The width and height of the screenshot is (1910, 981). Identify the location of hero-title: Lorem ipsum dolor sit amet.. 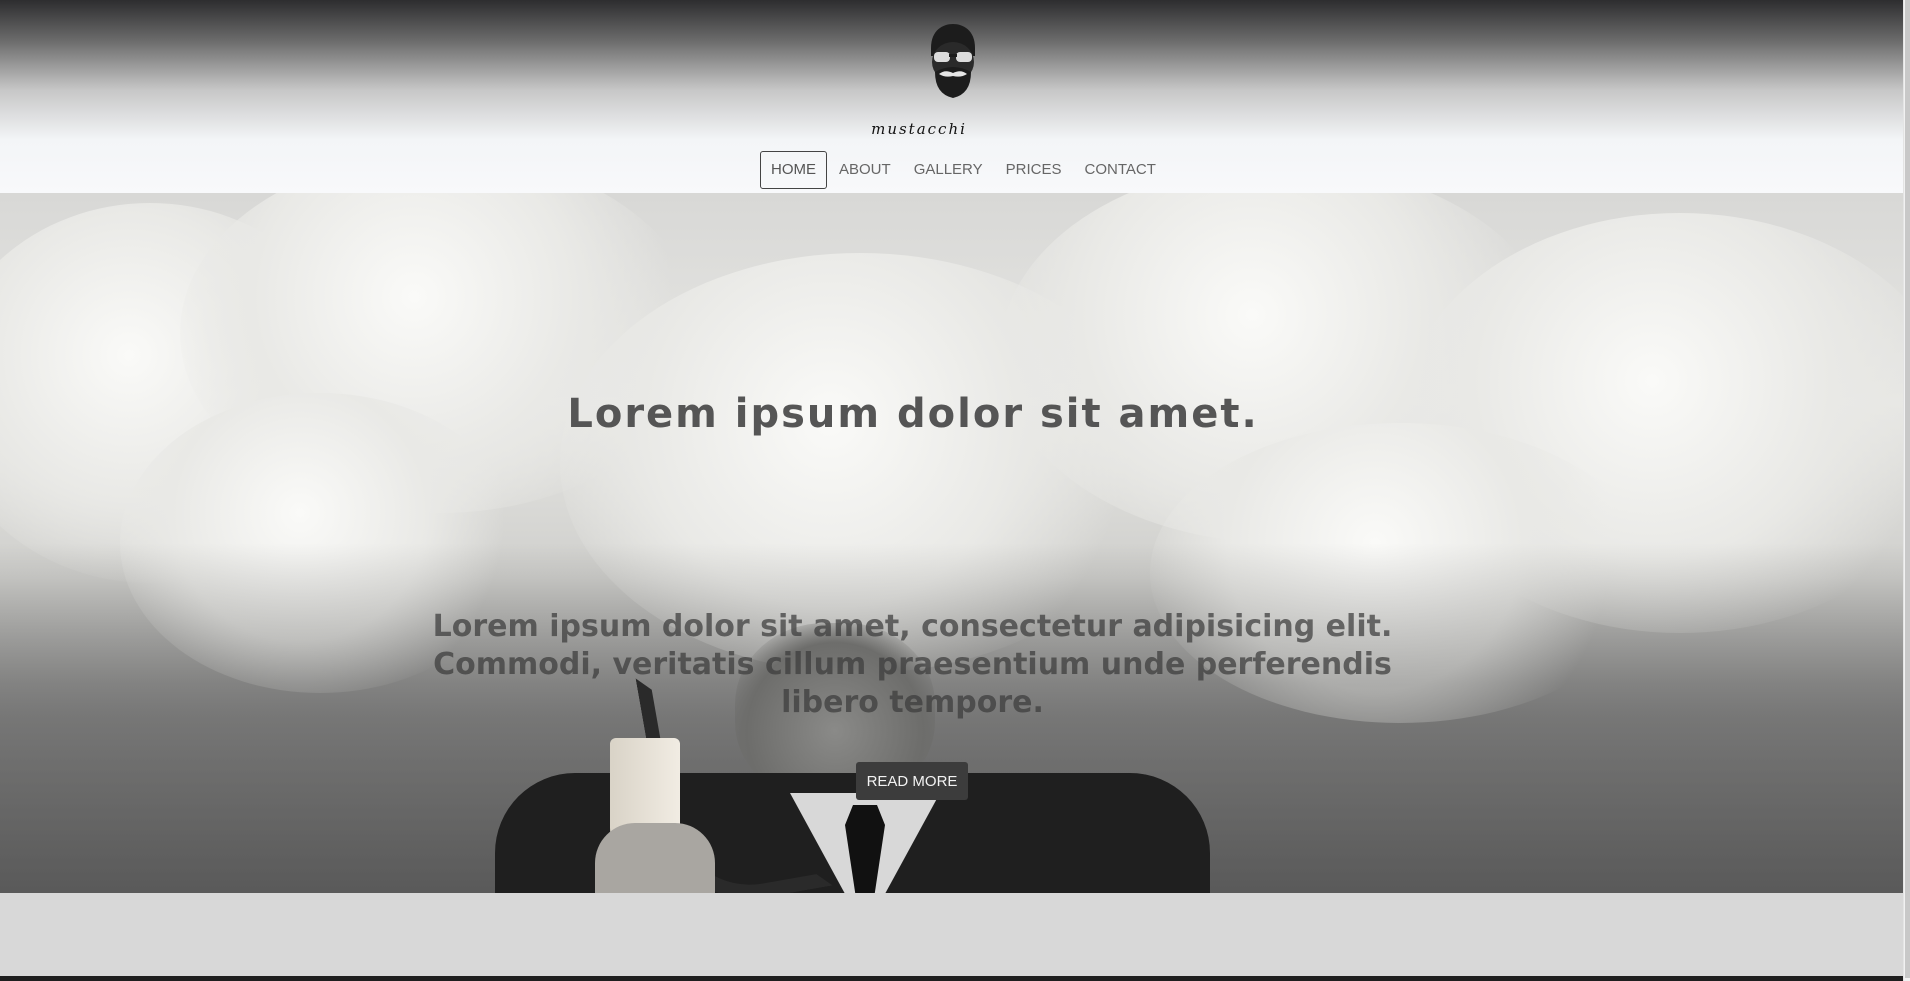
(913, 414).